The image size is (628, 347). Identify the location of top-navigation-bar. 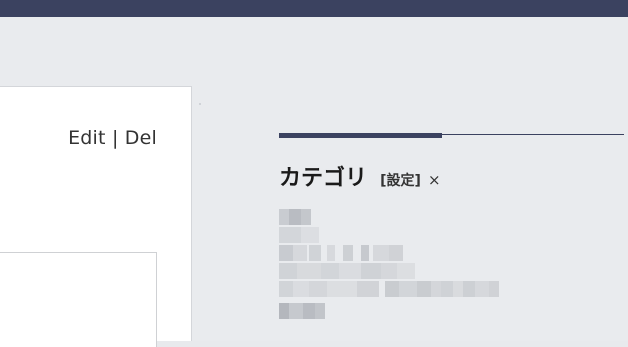
(314, 8).